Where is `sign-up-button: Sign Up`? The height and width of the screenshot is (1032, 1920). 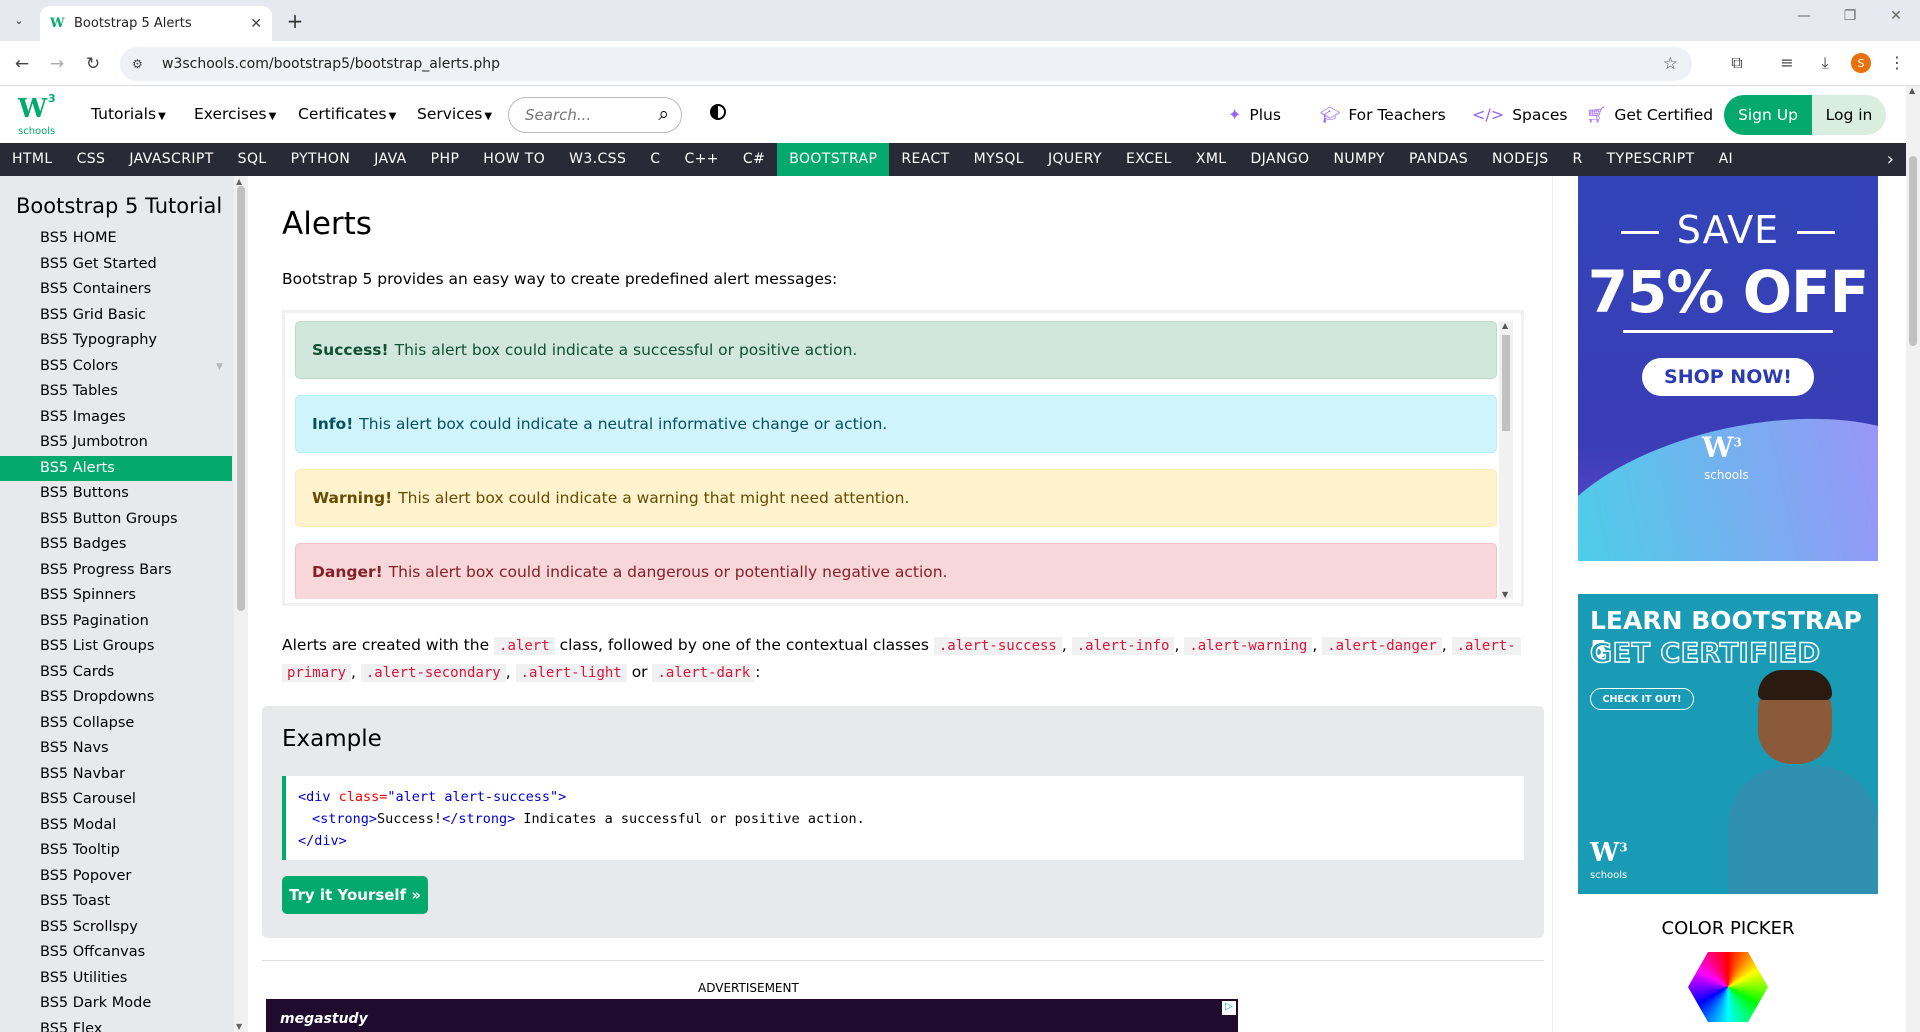
sign-up-button: Sign Up is located at coordinates (1768, 115).